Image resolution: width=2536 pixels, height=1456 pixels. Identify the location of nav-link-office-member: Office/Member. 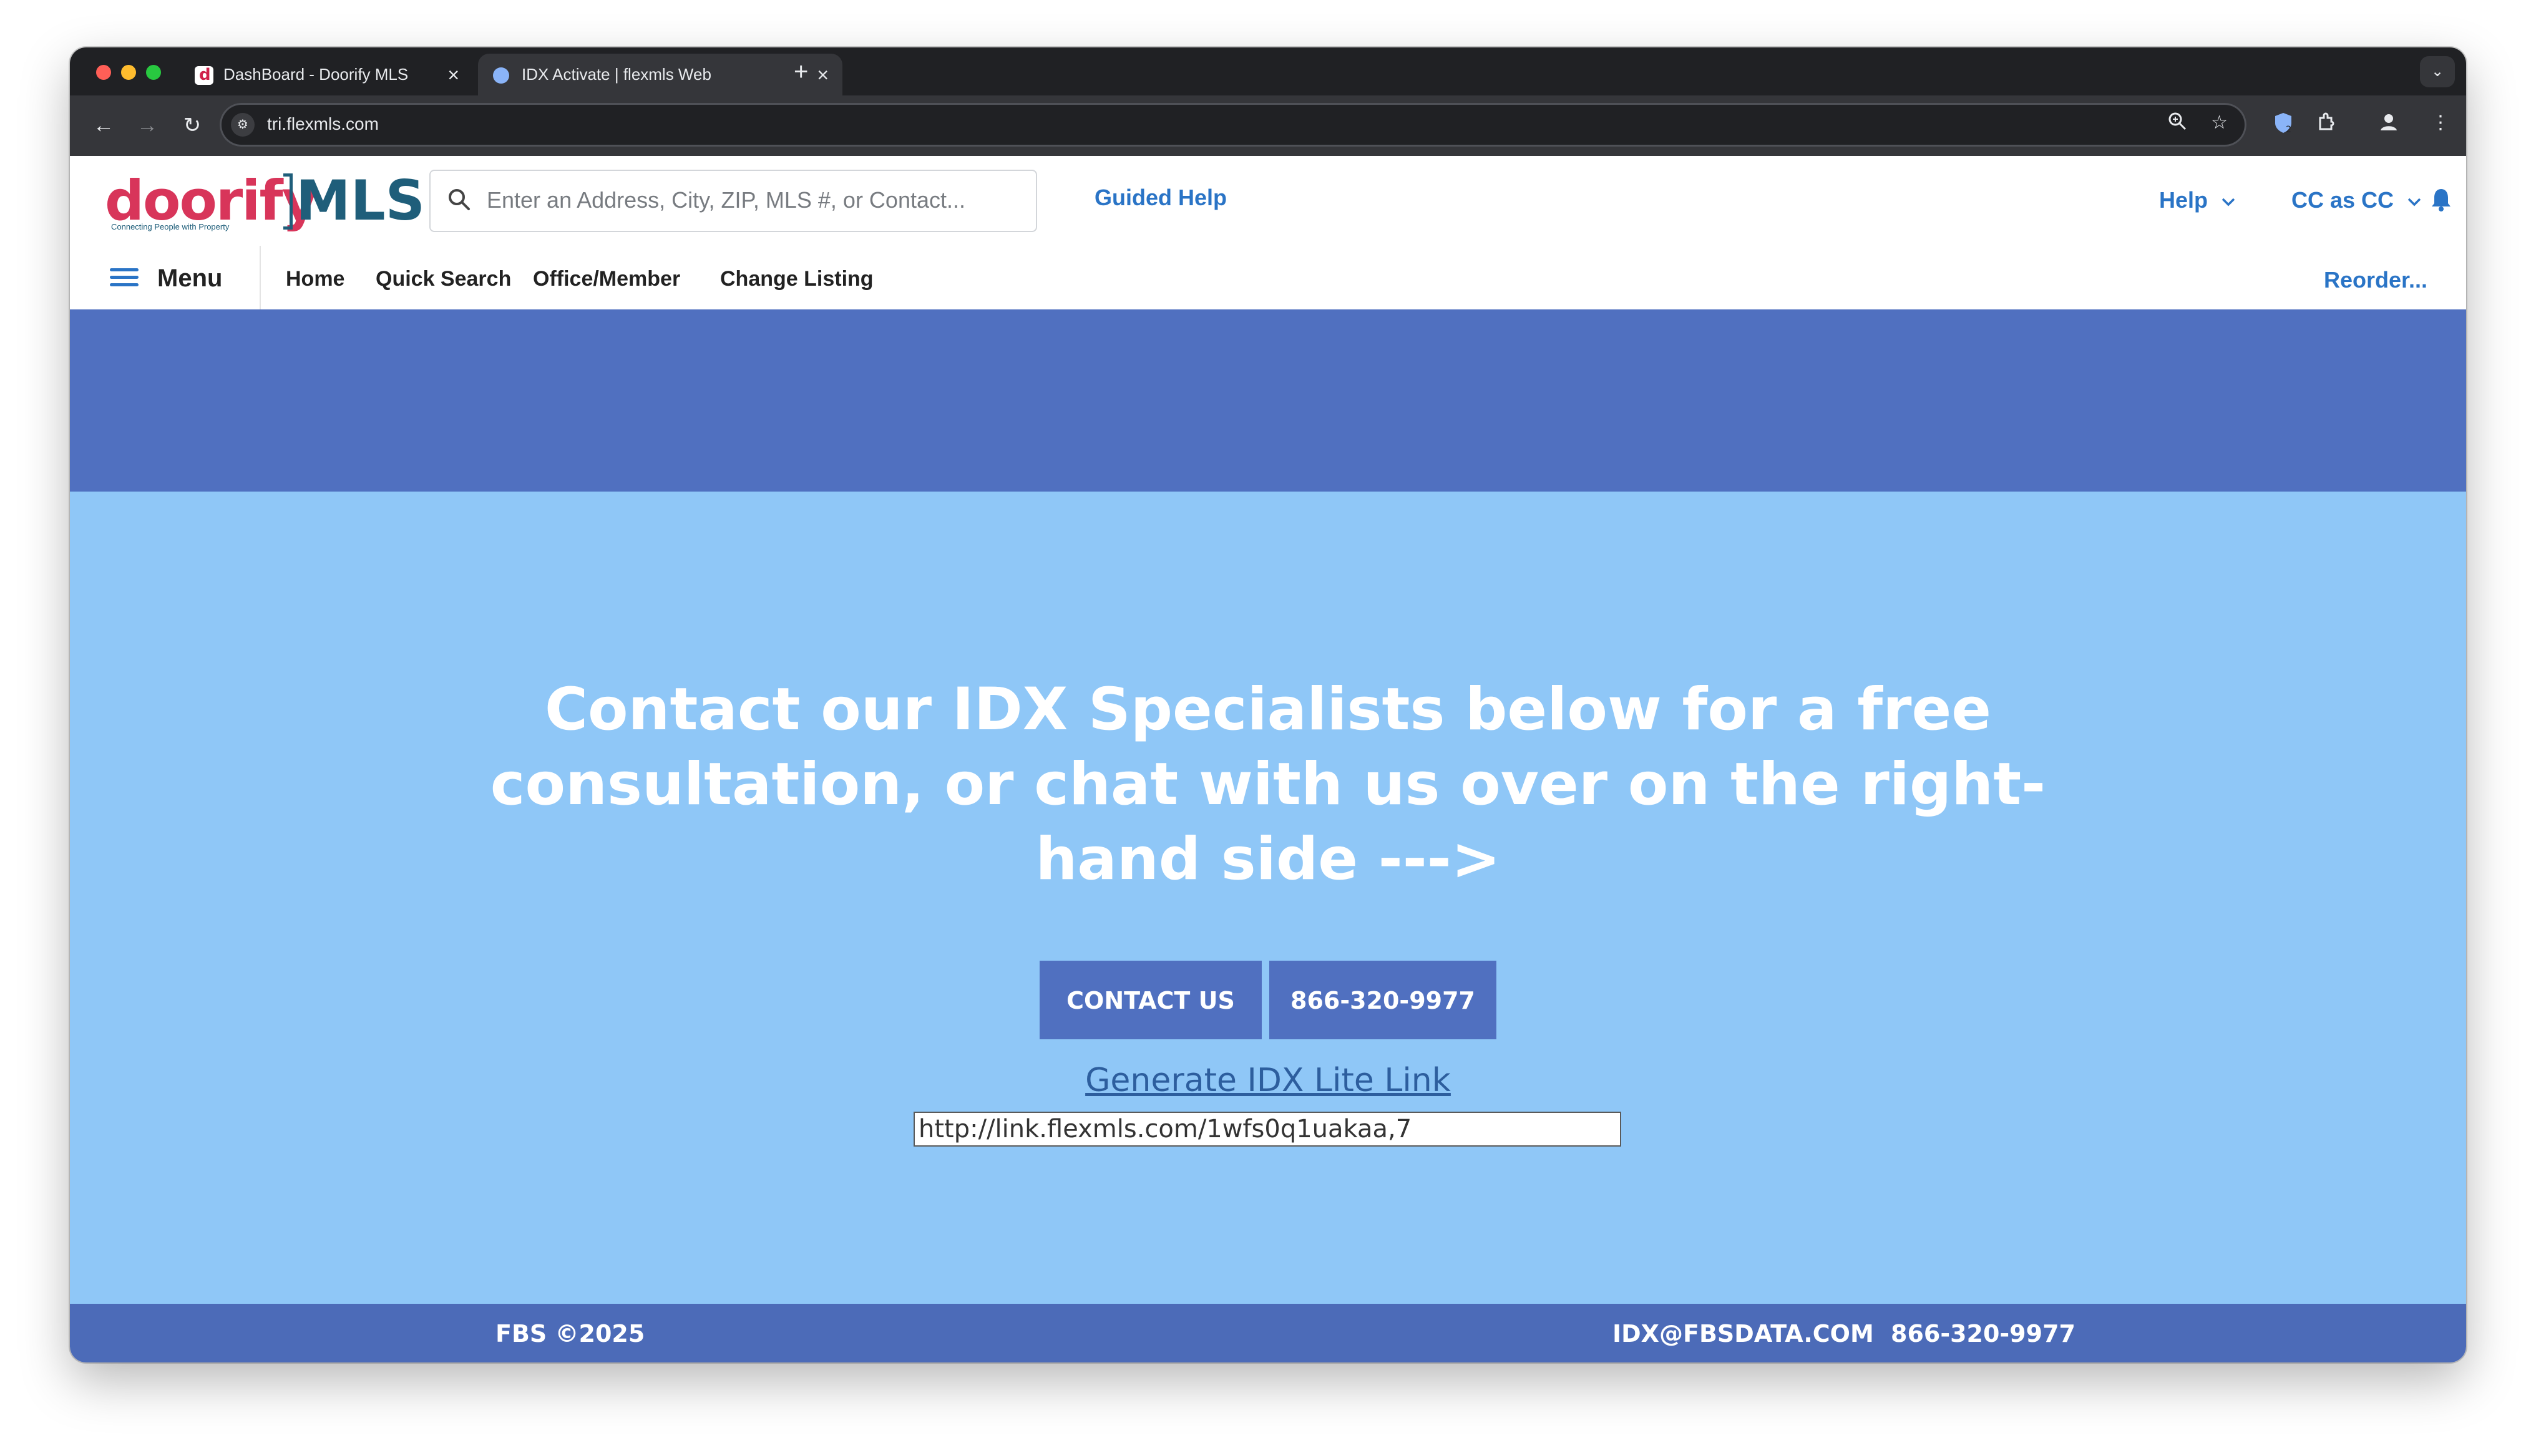
(606, 279).